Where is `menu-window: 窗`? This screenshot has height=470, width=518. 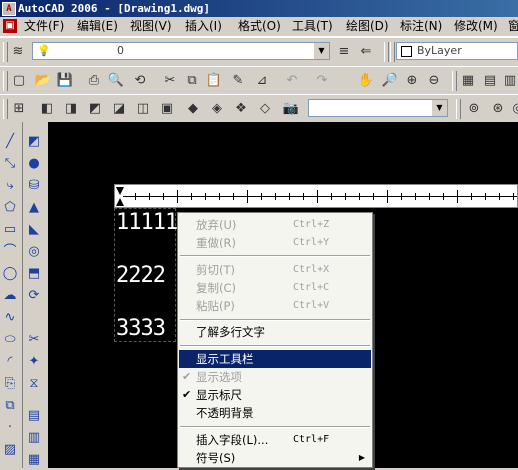 menu-window: 窗 is located at coordinates (512, 26).